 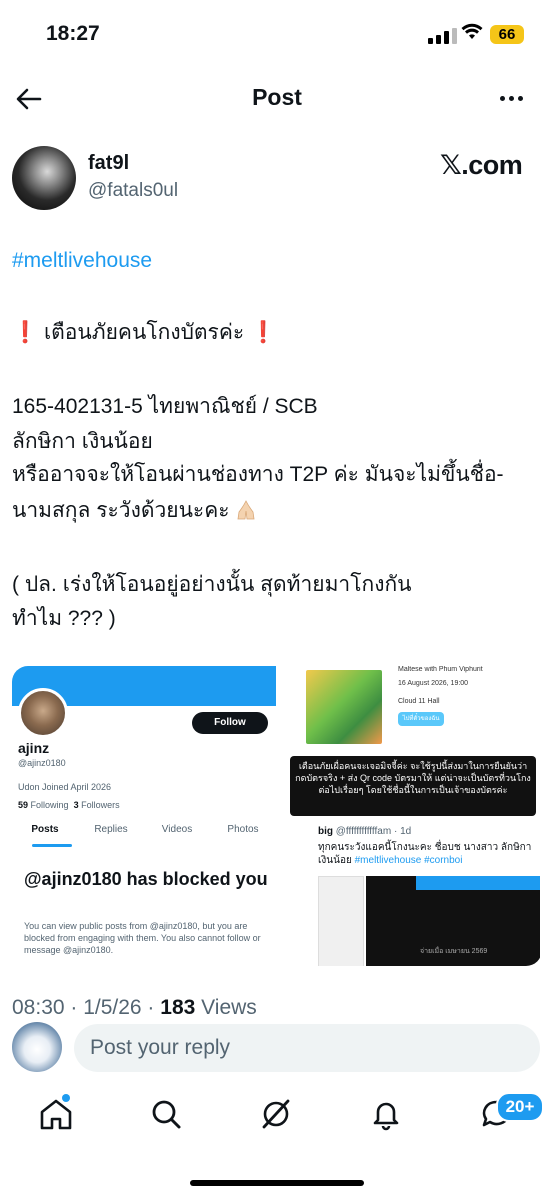 I want to click on event-date: 16 August 2026, 19:00, so click(x=433, y=683).